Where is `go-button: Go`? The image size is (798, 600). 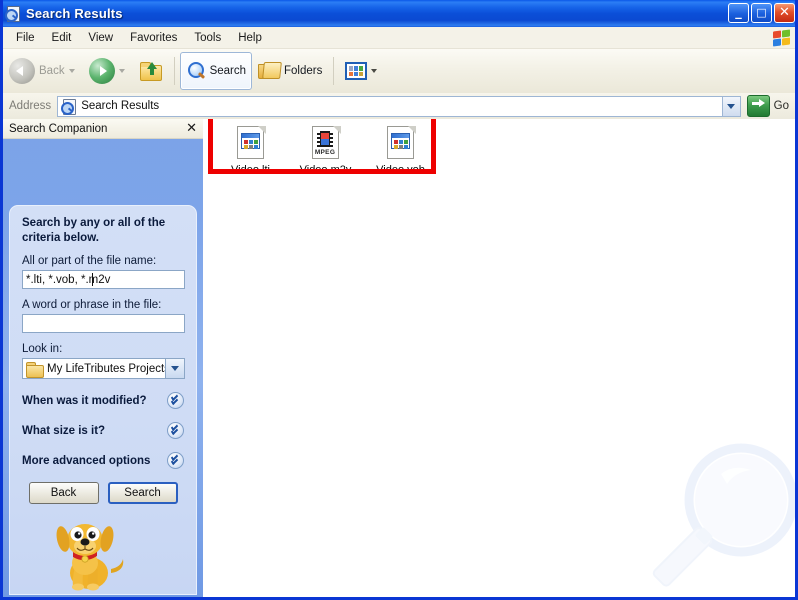 go-button: Go is located at coordinates (767, 106).